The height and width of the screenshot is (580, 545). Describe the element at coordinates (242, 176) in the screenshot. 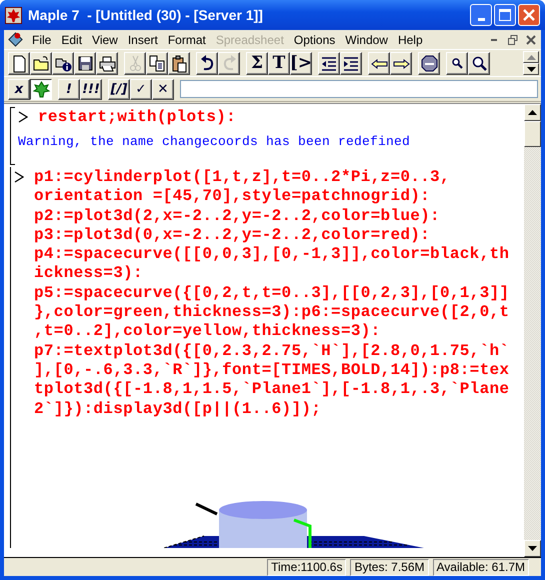

I see `code-line: p1:=cylinderplot([1,t,z],t=0..2*Pi,z=0..3,` at that location.